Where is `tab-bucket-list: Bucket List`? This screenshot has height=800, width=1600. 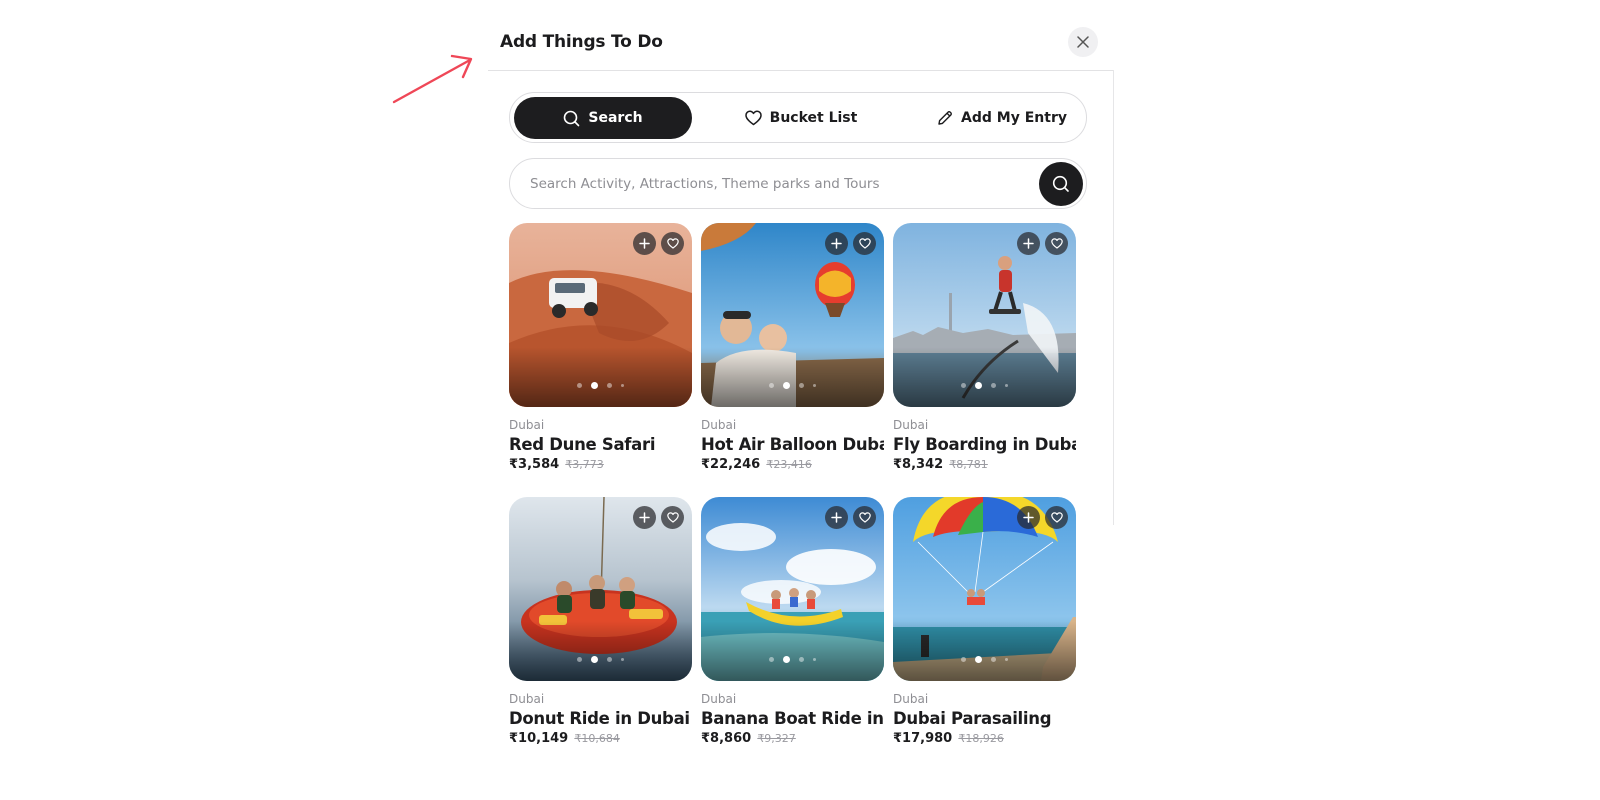
tab-bucket-list: Bucket List is located at coordinates (801, 118).